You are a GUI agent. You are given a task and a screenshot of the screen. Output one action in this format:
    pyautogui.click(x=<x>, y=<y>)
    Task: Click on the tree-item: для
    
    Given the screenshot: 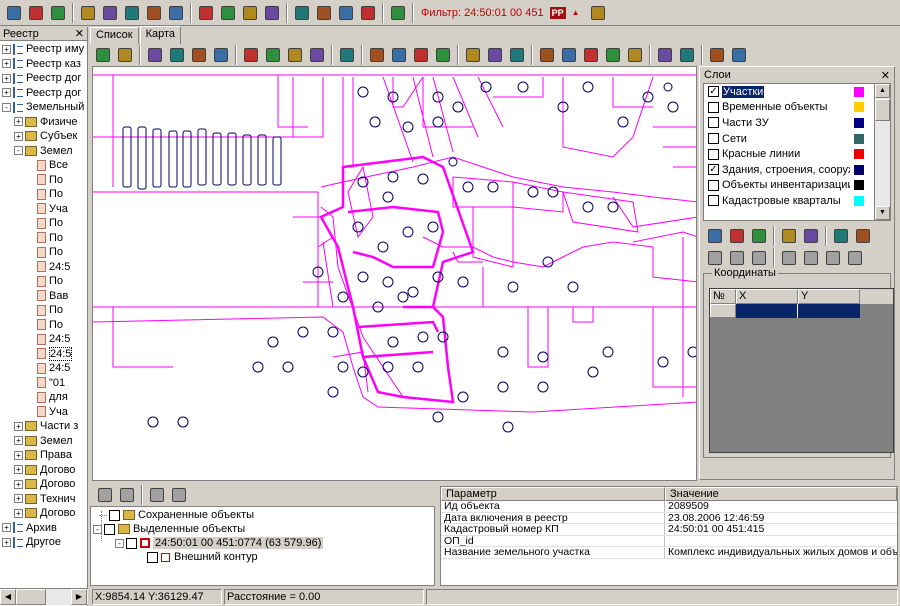 What is the action you would take?
    pyautogui.click(x=43, y=397)
    